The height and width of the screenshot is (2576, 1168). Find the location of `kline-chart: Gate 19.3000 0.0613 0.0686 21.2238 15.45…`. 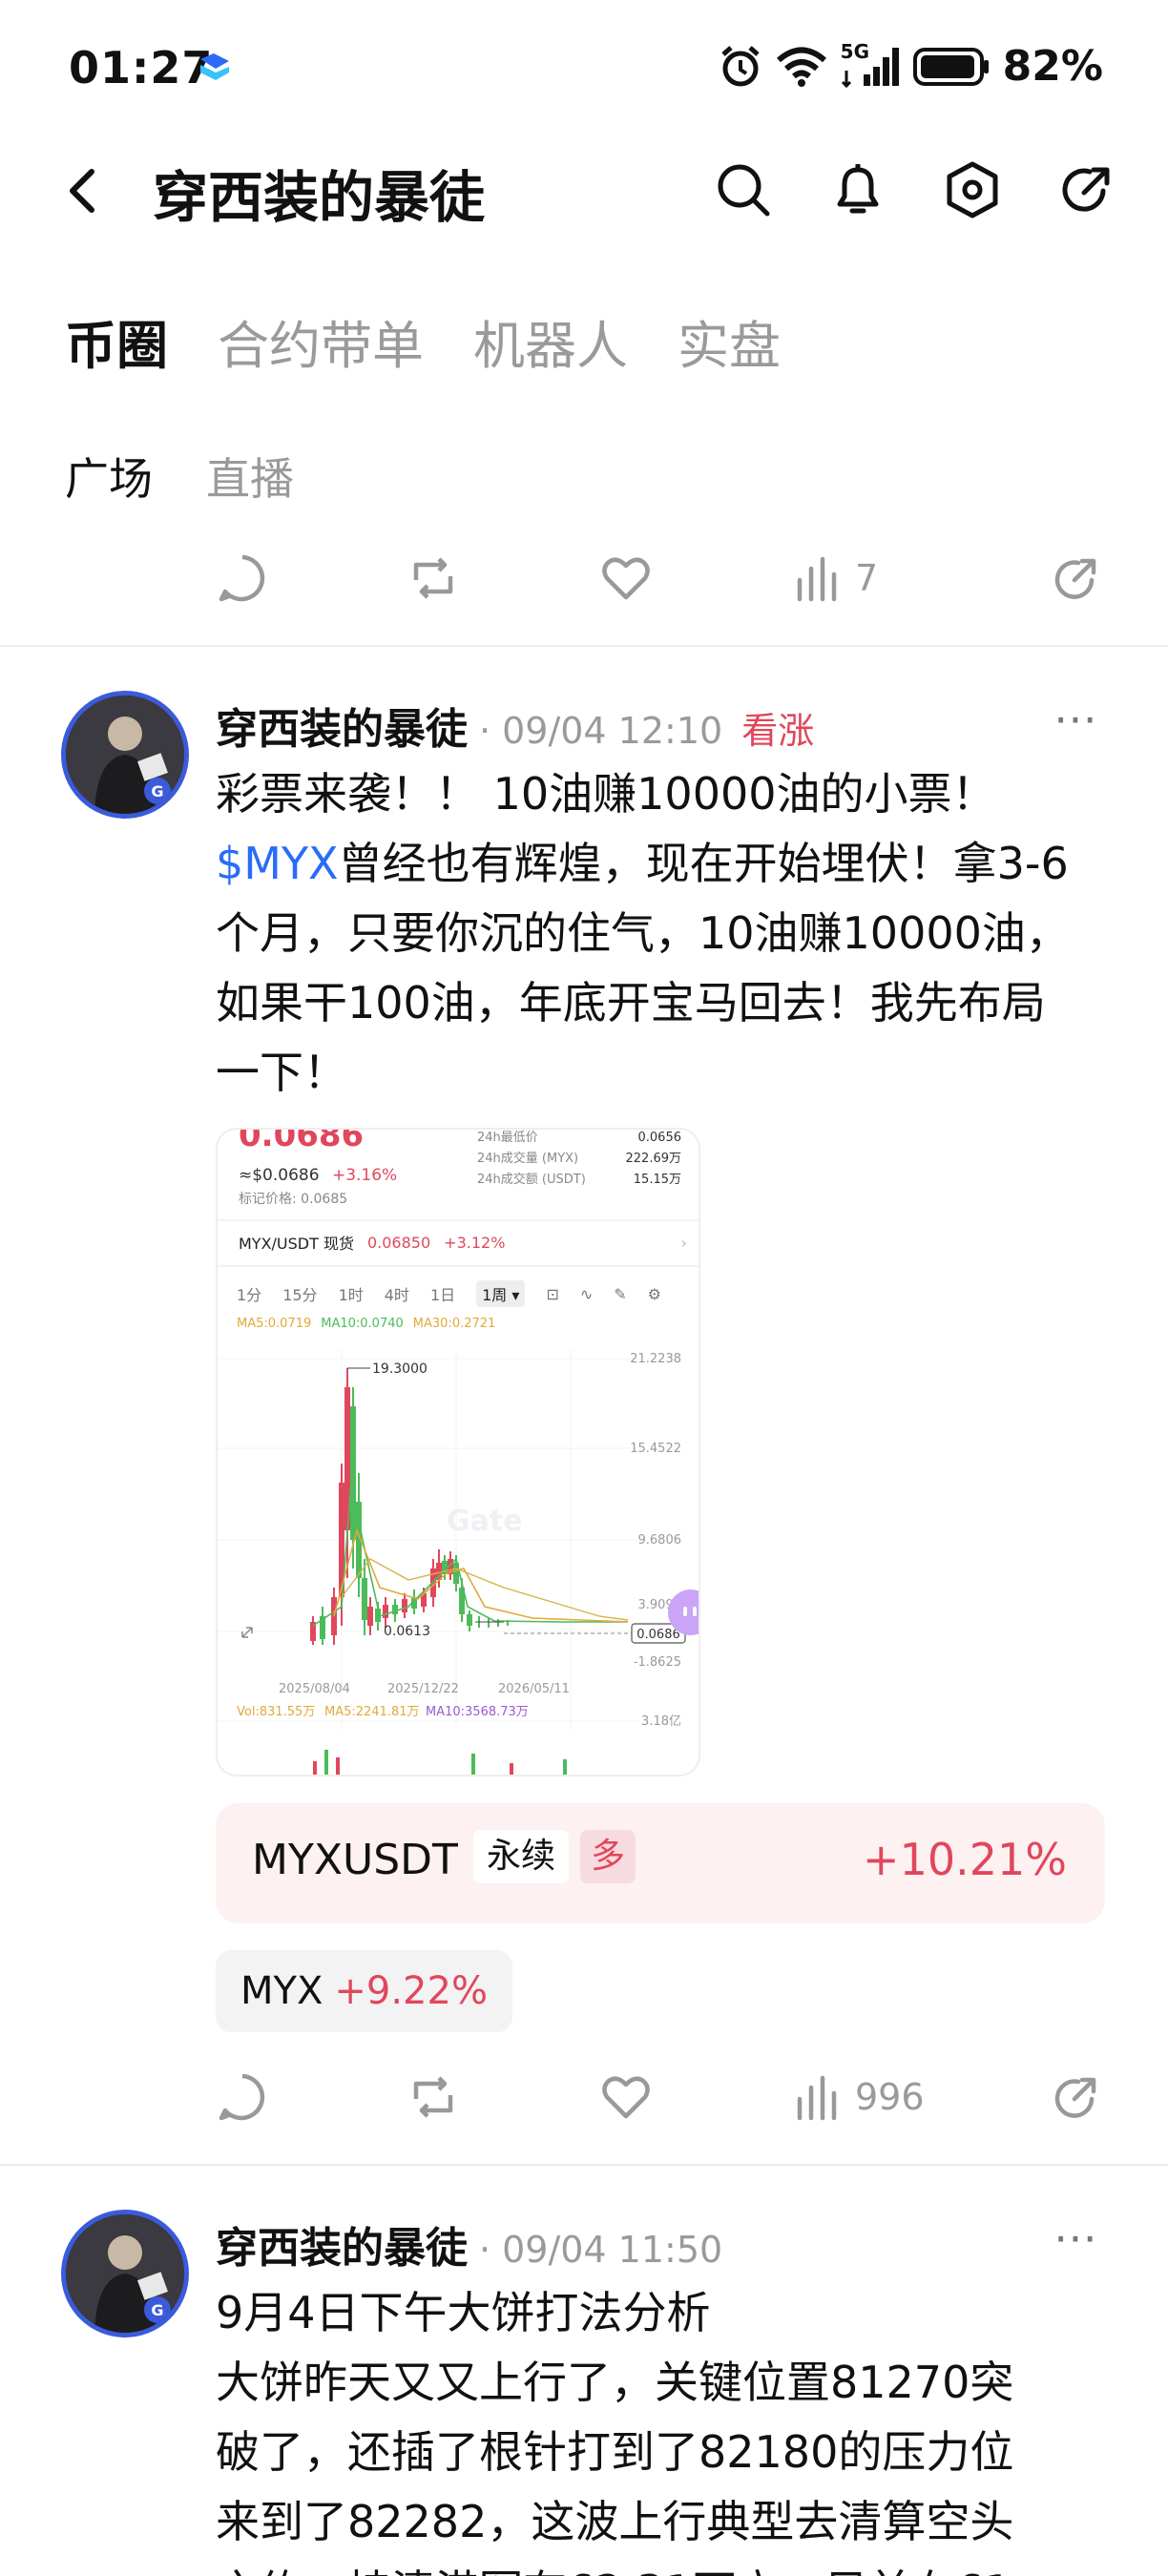

kline-chart: Gate 19.3000 0.0613 0.0686 21.2238 15.45… is located at coordinates (459, 1553).